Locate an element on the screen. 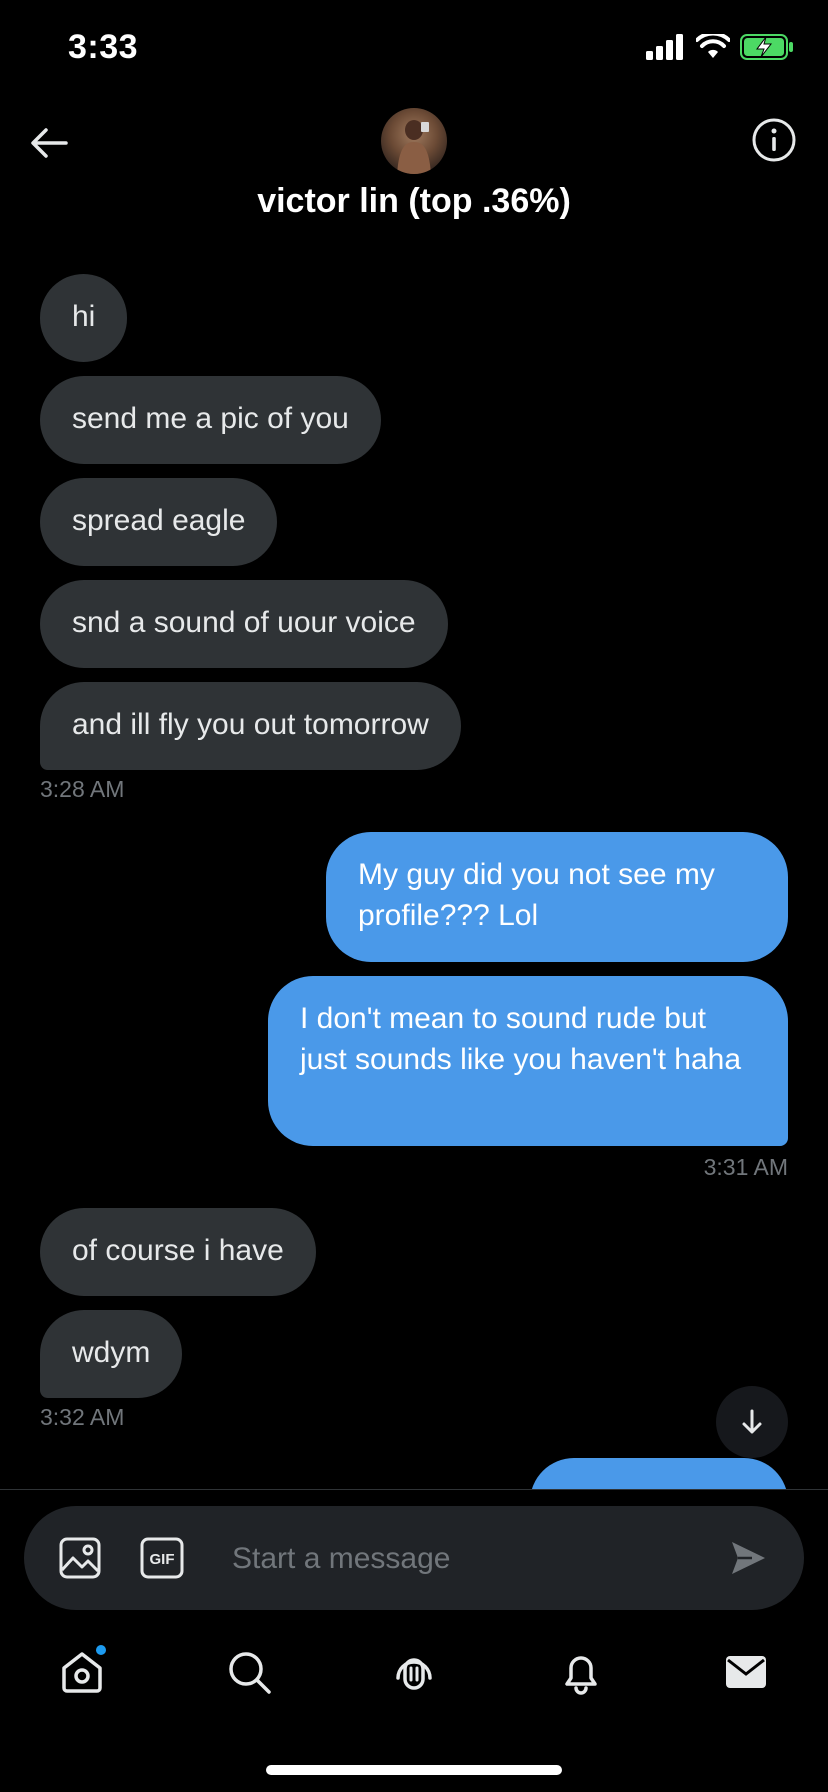 The image size is (828, 1792). signal-icon is located at coordinates (664, 47).